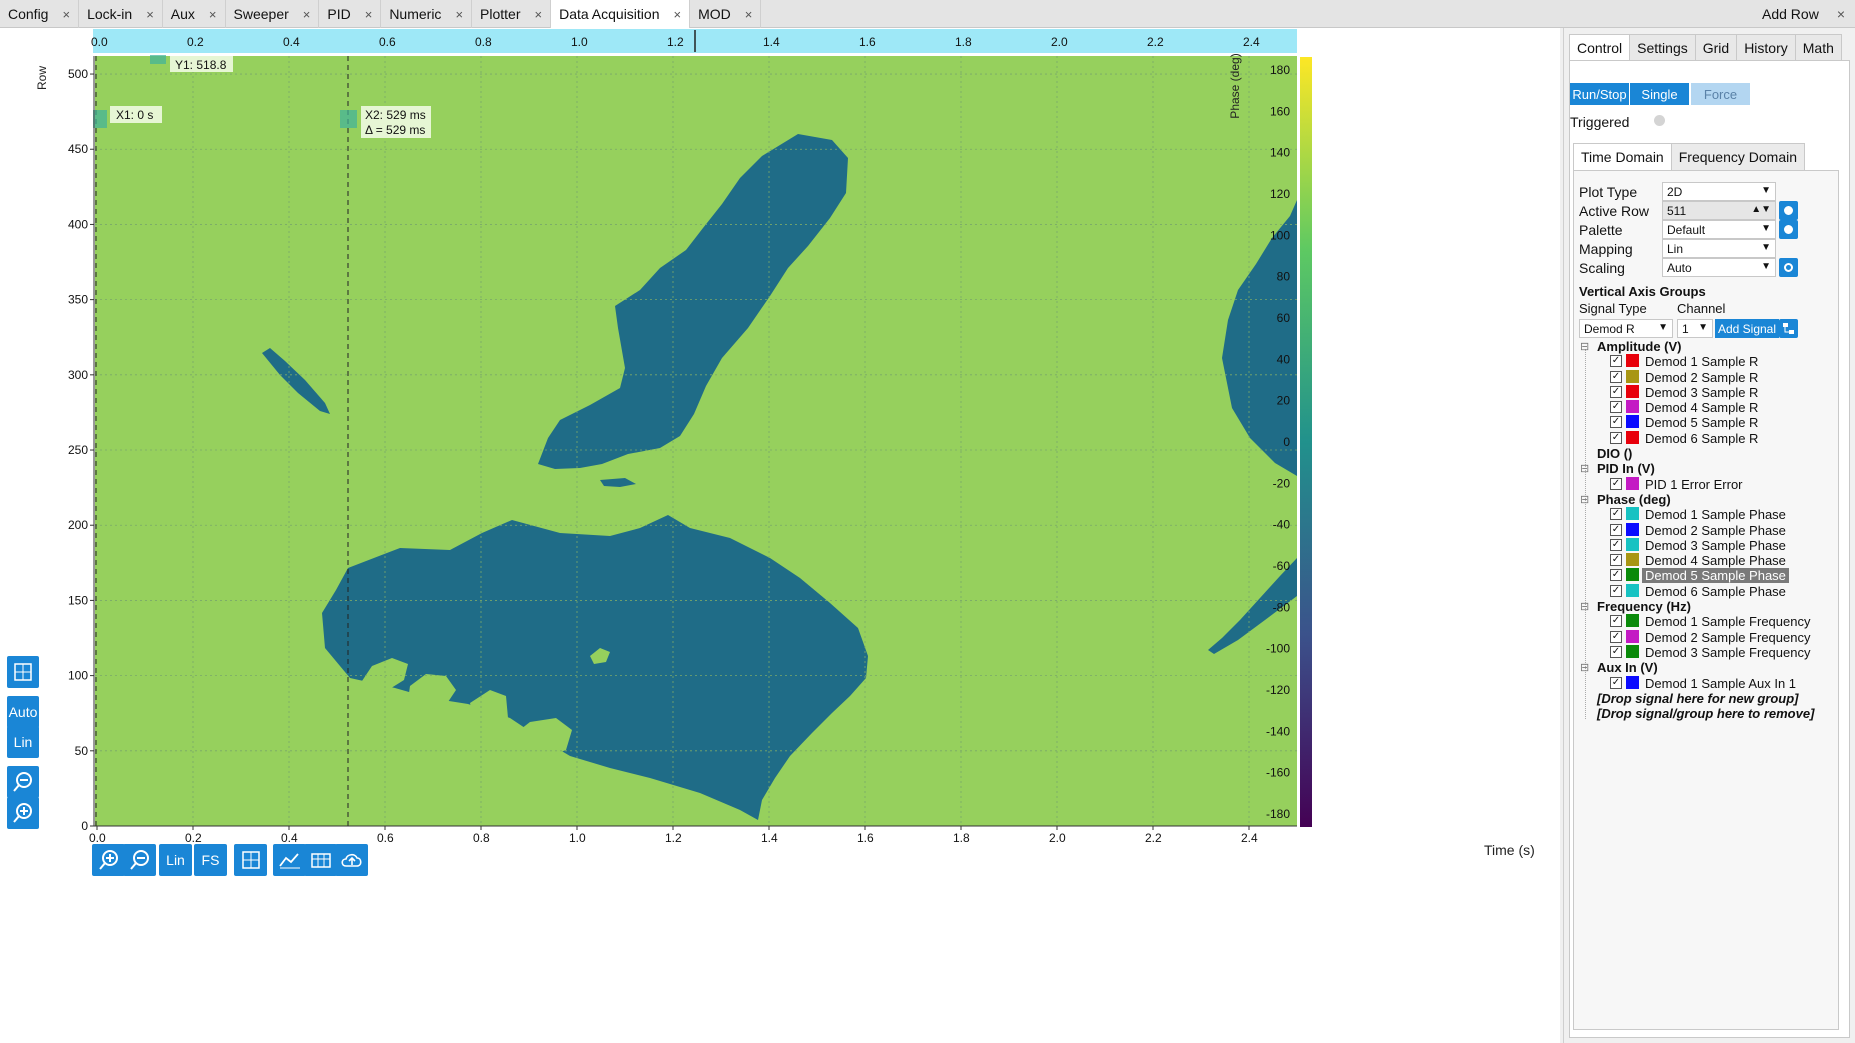 Image resolution: width=1855 pixels, height=1043 pixels. Describe the element at coordinates (1788, 210) in the screenshot. I see `active-row-target-button` at that location.